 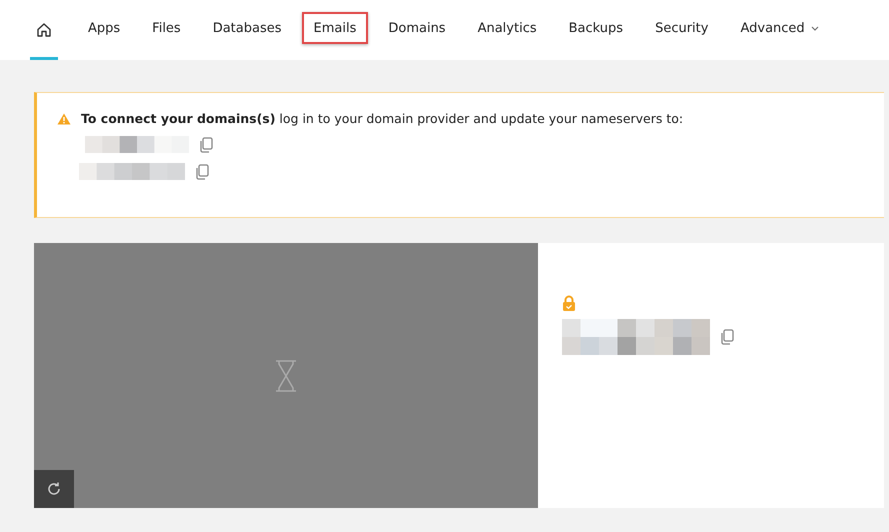 I want to click on hourglass-icon, so click(x=286, y=376).